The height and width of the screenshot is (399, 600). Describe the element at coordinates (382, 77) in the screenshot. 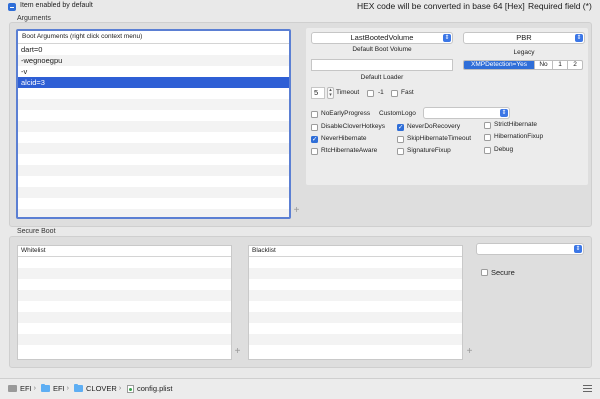

I see `default-loader-caption: Default Loader` at that location.